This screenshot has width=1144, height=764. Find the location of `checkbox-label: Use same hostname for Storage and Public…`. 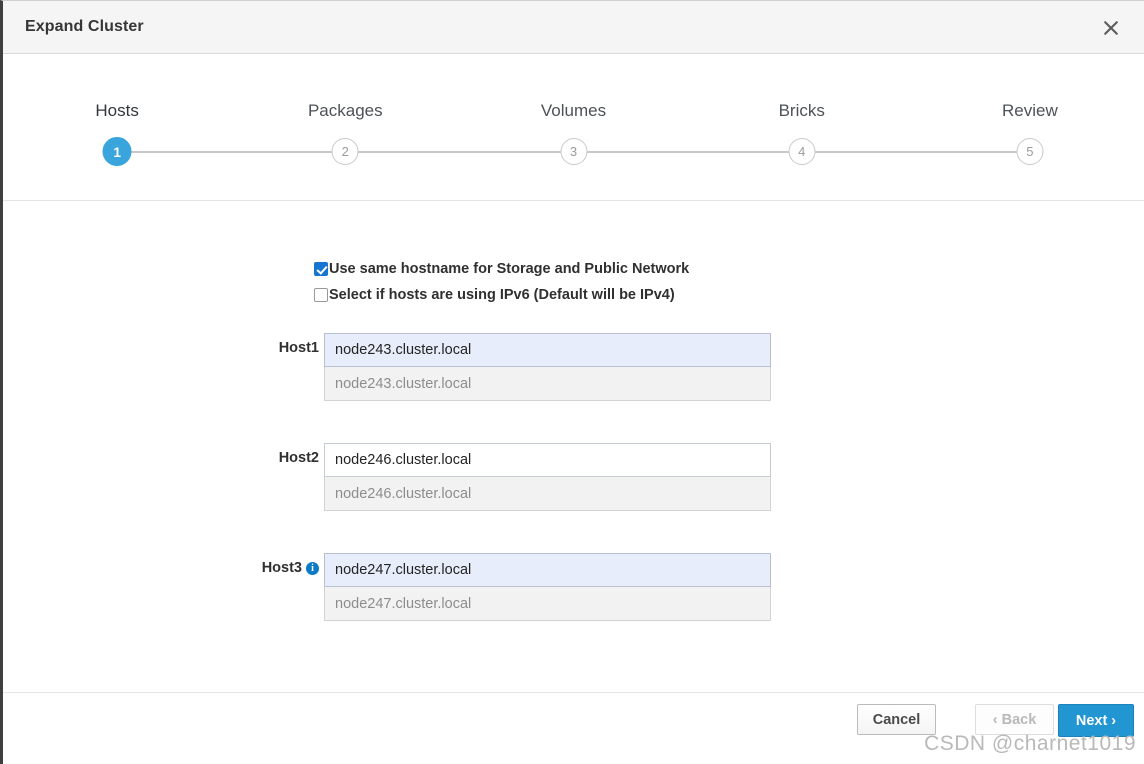

checkbox-label: Use same hostname for Storage and Public… is located at coordinates (509, 269).